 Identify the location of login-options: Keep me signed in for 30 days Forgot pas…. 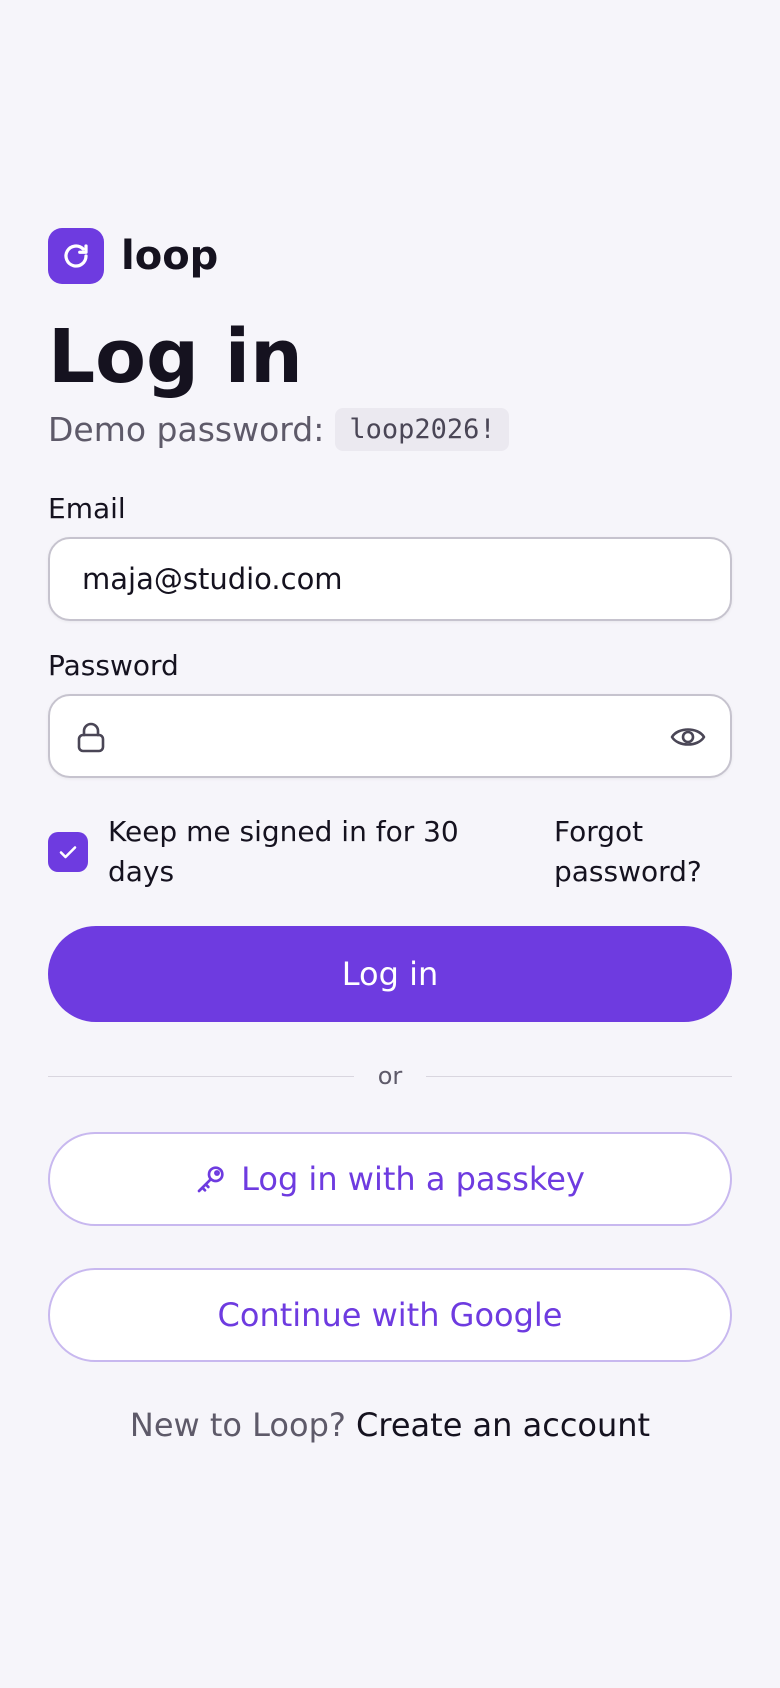
(390, 852).